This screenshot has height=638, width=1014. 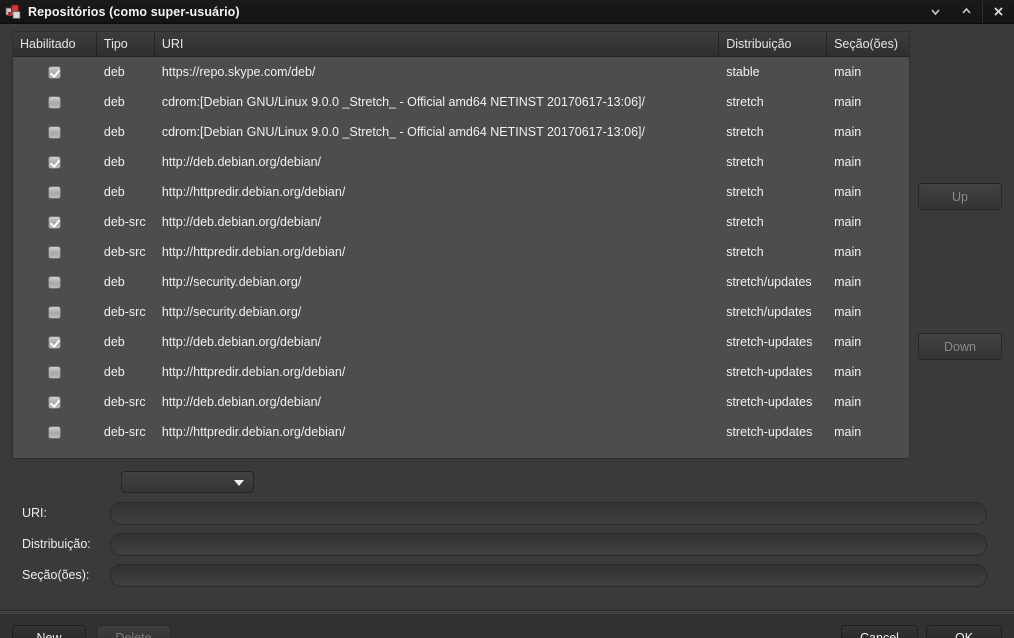 I want to click on column-header-distribution: Distribuição, so click(x=773, y=44).